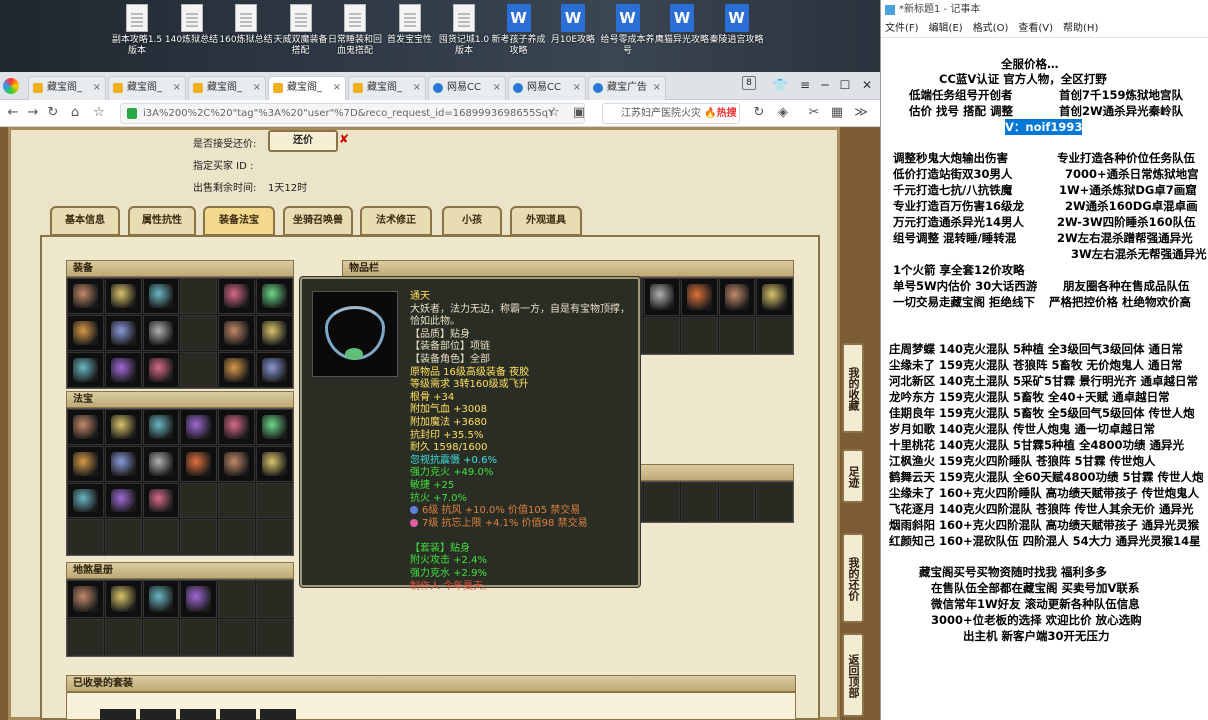  What do you see at coordinates (853, 675) in the screenshot?
I see `side-button: 返回顶部` at bounding box center [853, 675].